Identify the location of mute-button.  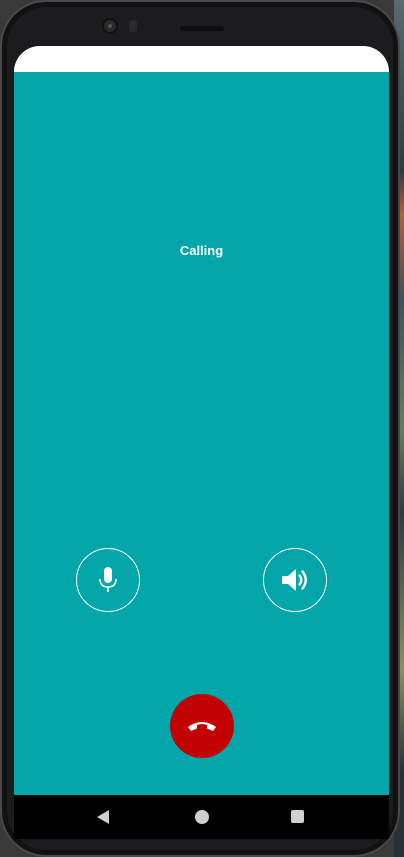
(108, 580).